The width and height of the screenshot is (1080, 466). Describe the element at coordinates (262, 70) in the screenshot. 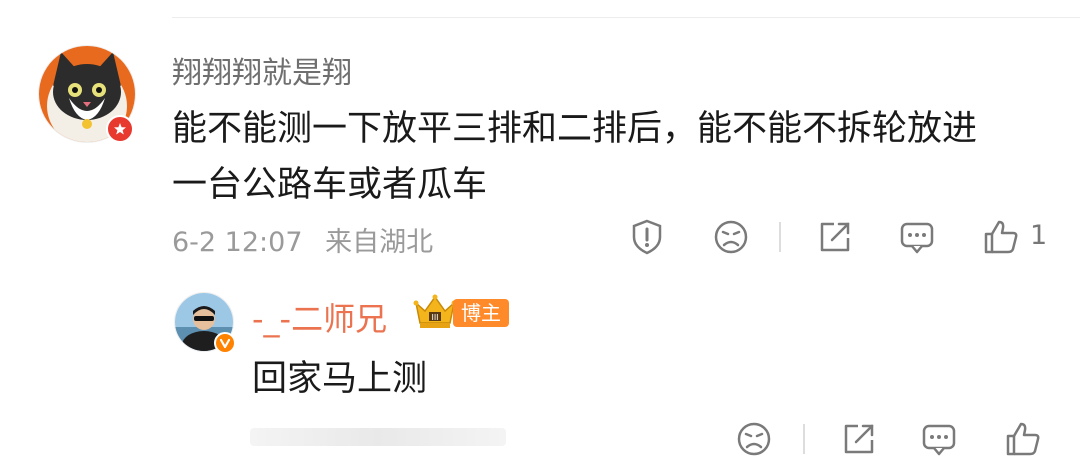

I see `commenter-name: 翔翔翔就是翔` at that location.